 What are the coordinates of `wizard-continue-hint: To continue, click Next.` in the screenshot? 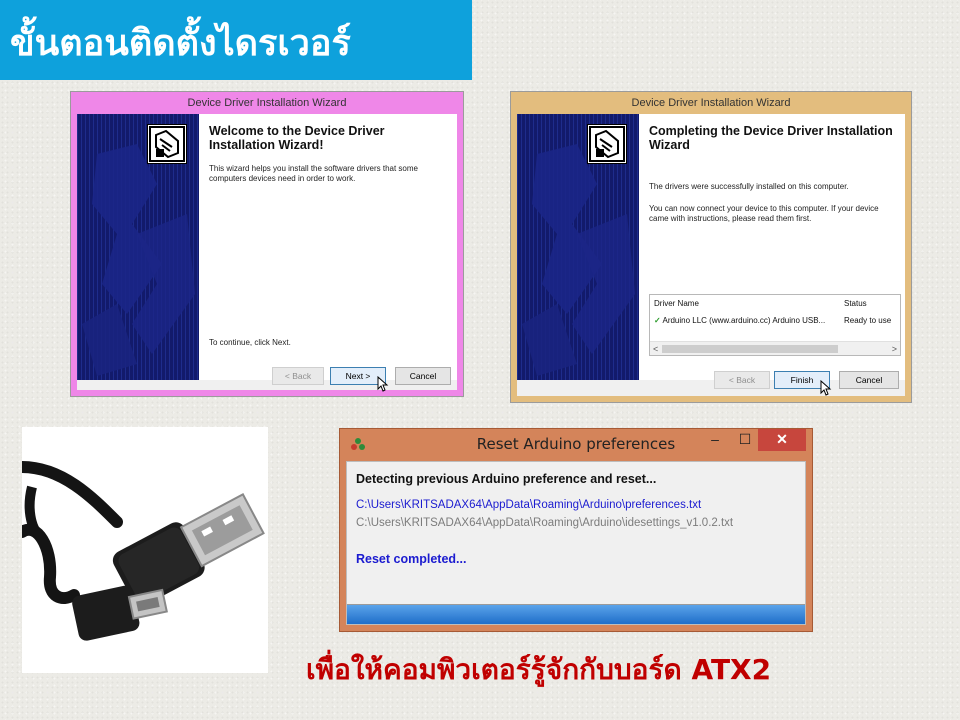 It's located at (250, 342).